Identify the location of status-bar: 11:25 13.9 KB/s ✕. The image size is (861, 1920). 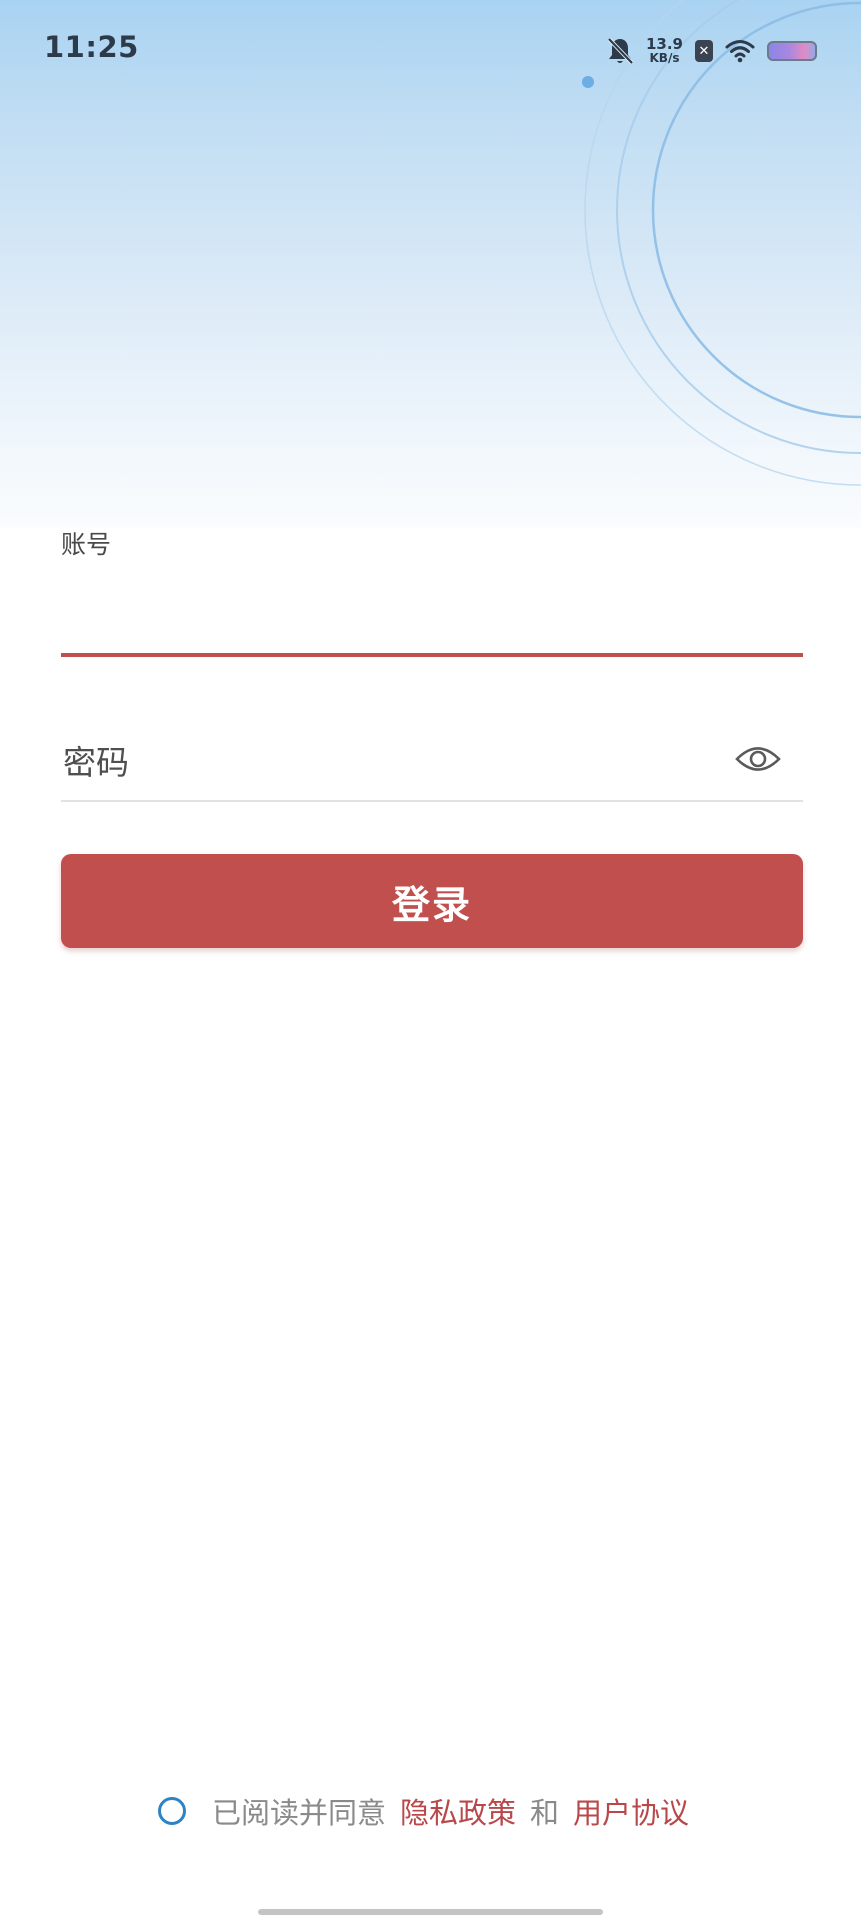
(430, 50).